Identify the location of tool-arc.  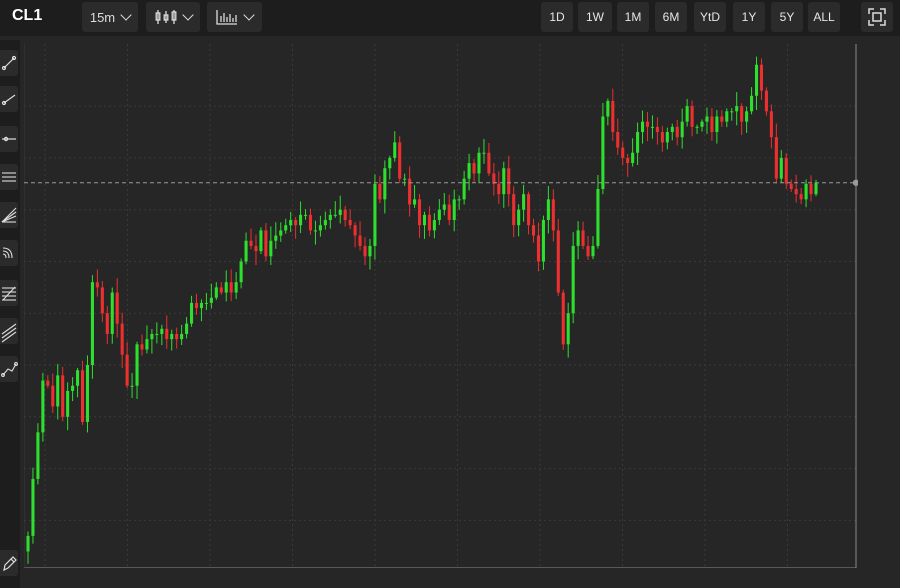
(9, 253).